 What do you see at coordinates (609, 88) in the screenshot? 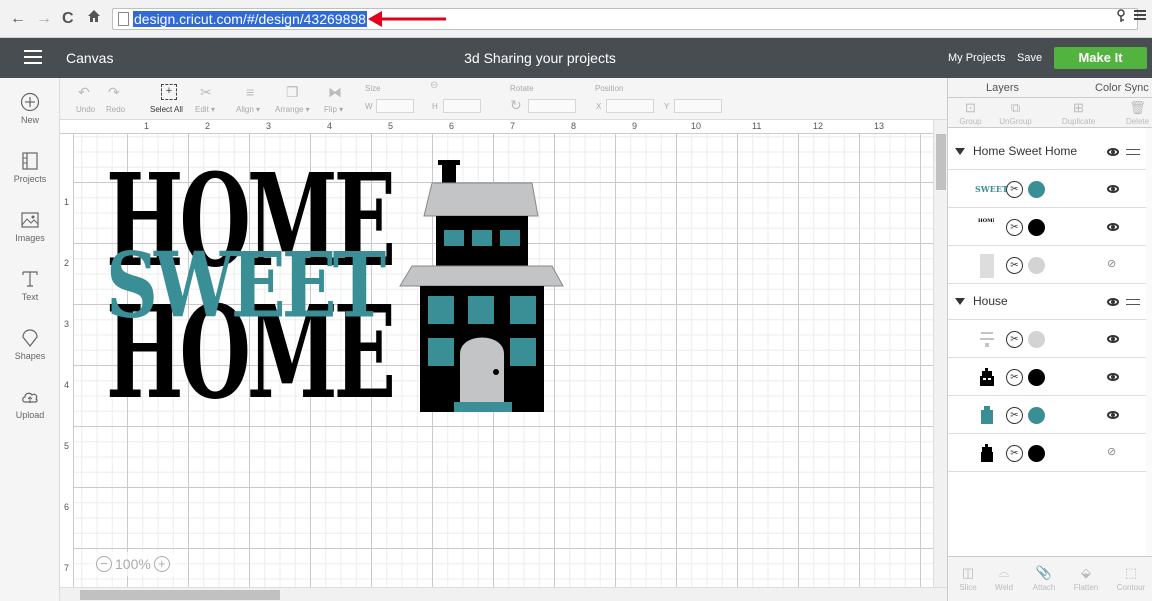
I see `position-label: Position` at bounding box center [609, 88].